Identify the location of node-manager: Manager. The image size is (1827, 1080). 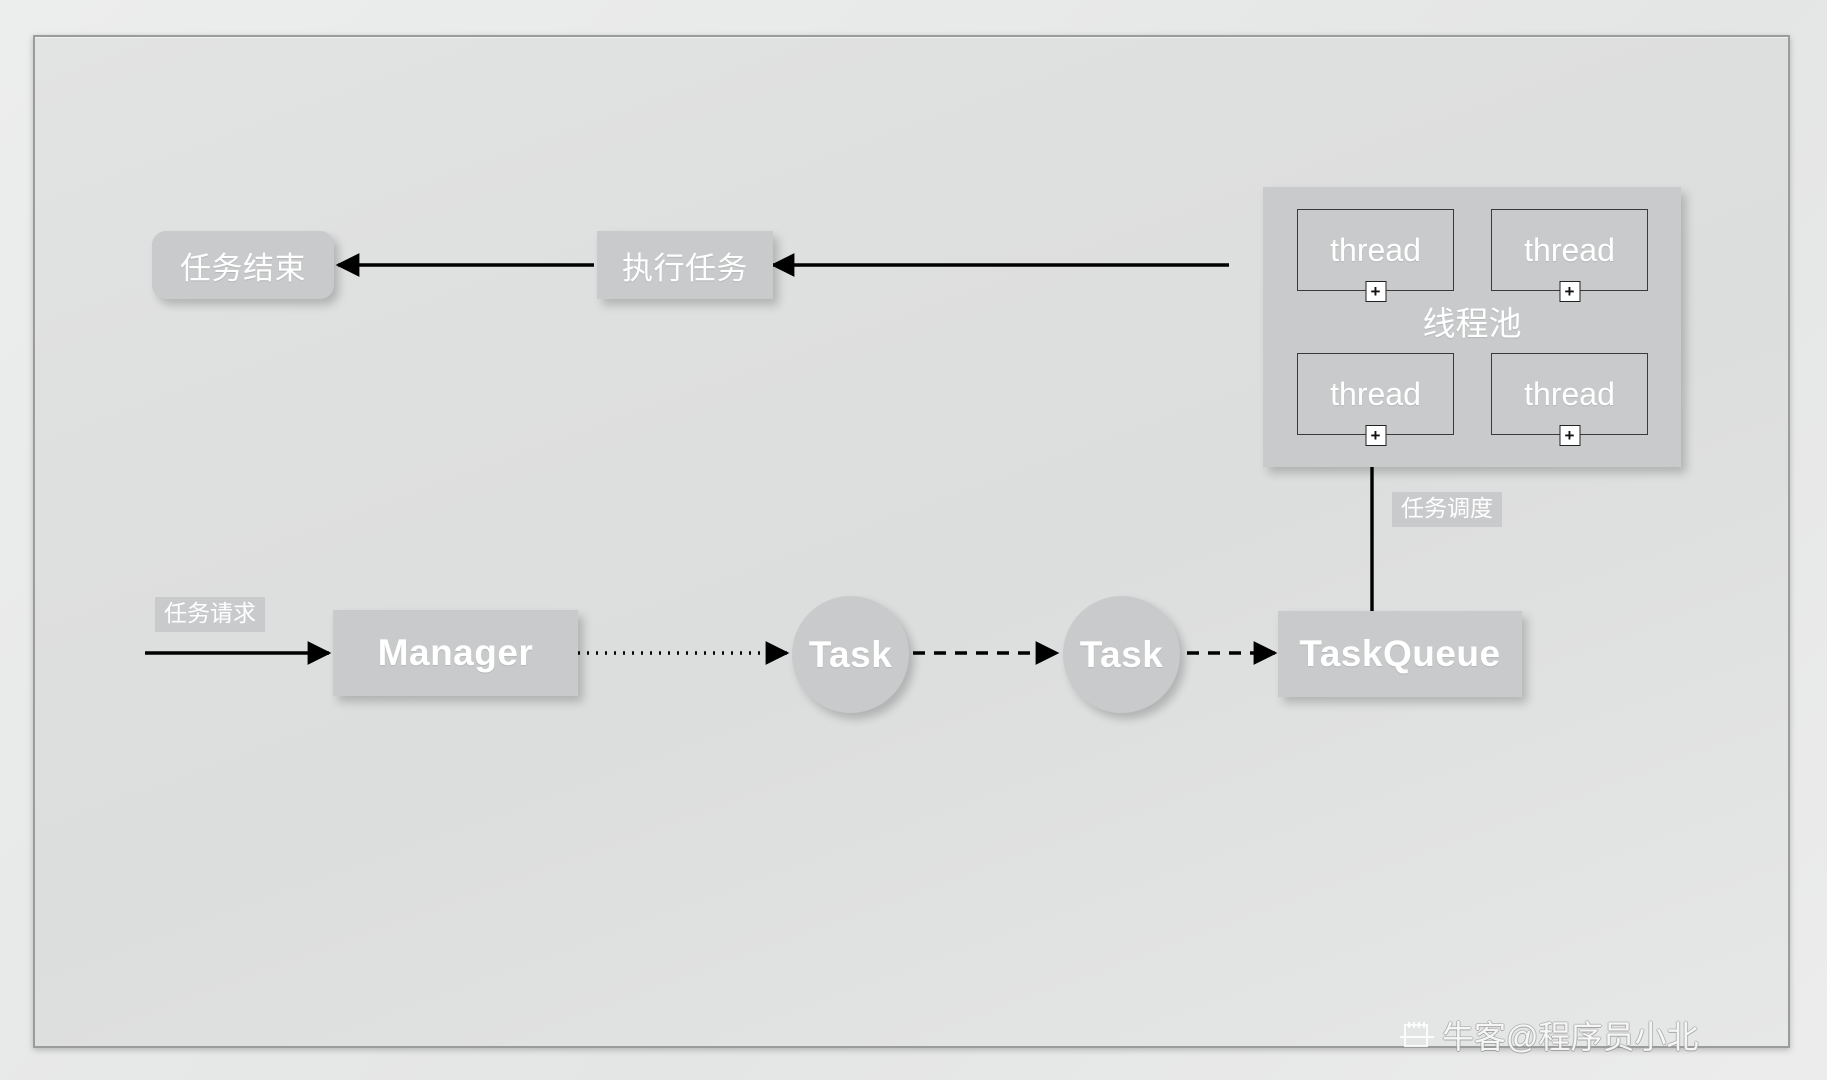
(455, 653).